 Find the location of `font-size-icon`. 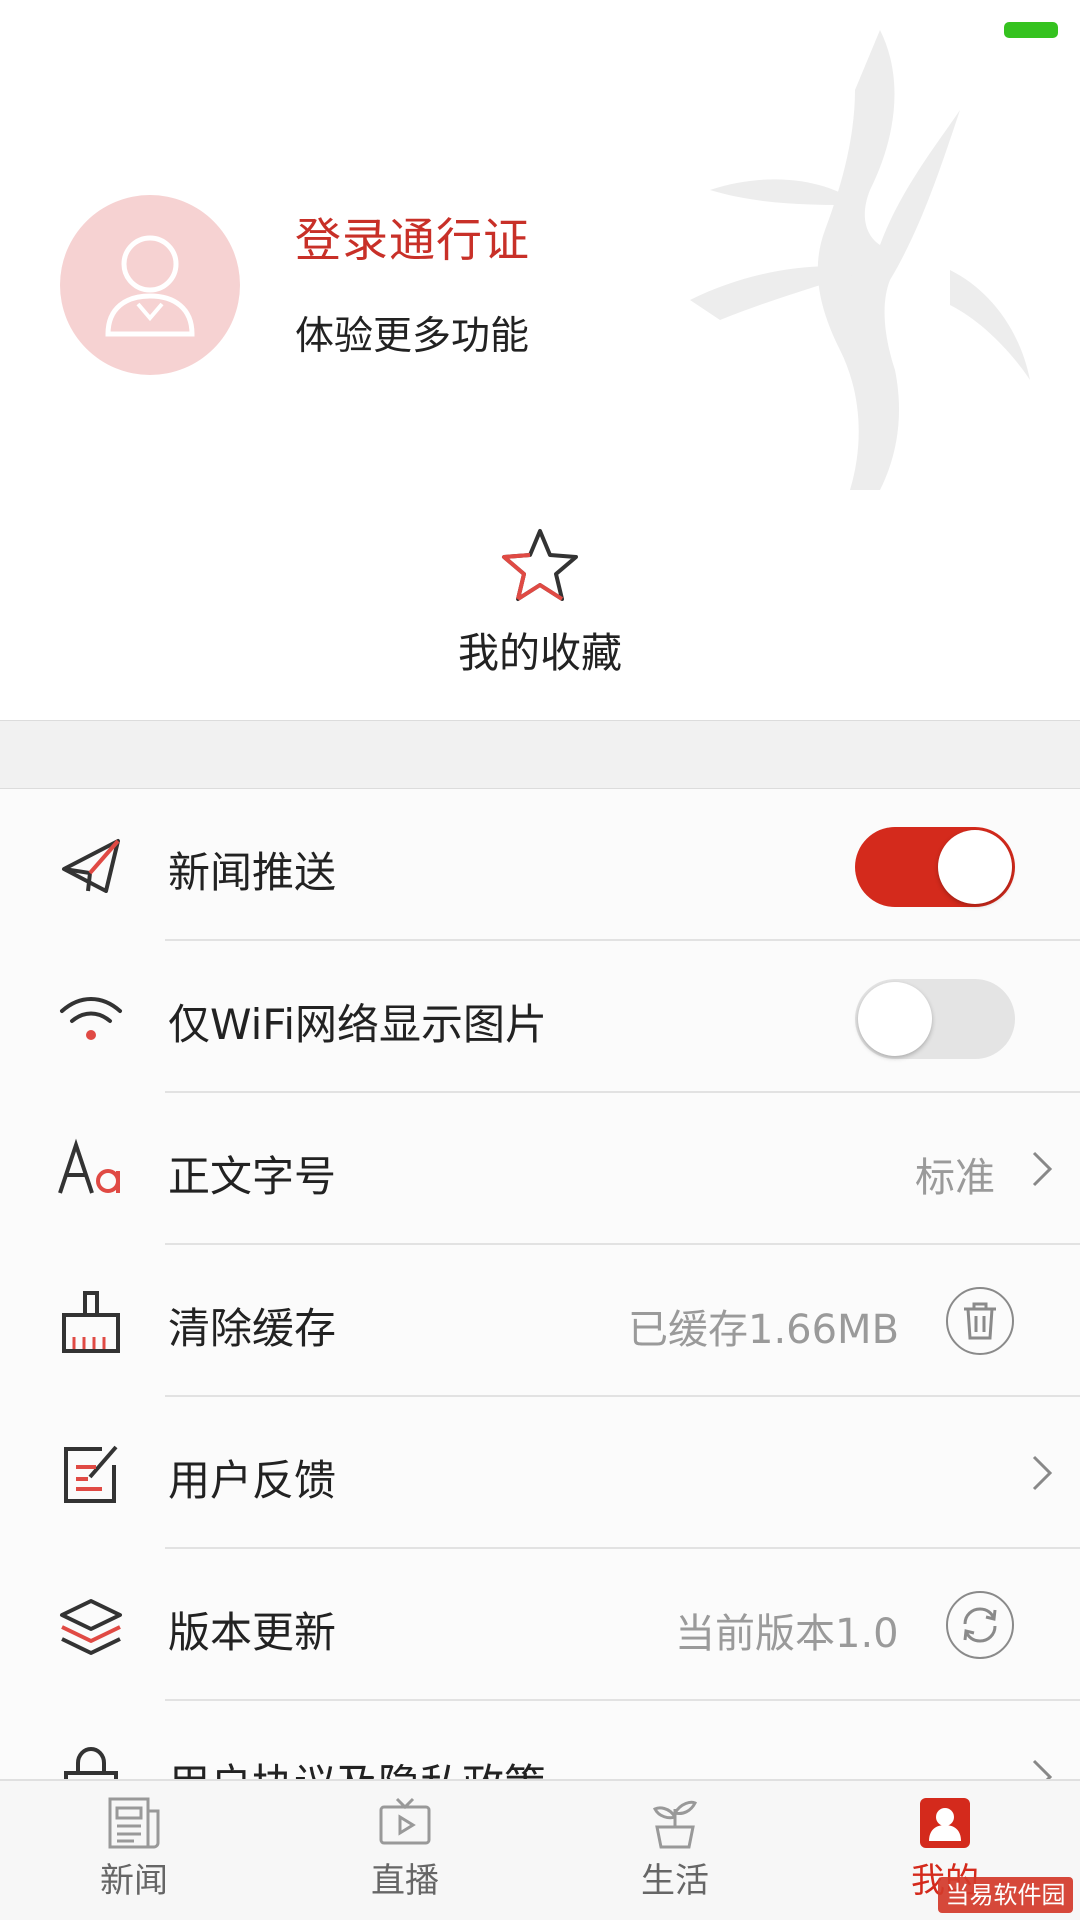

font-size-icon is located at coordinates (91, 1170).